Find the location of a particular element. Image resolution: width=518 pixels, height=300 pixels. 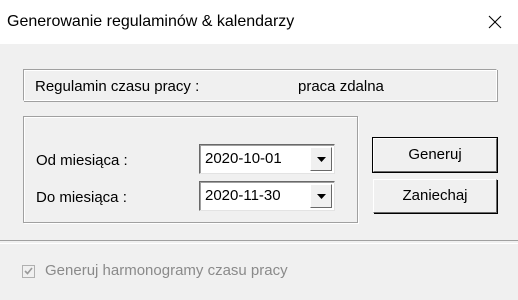

from-month-value: 2020-10-01 is located at coordinates (243, 158).